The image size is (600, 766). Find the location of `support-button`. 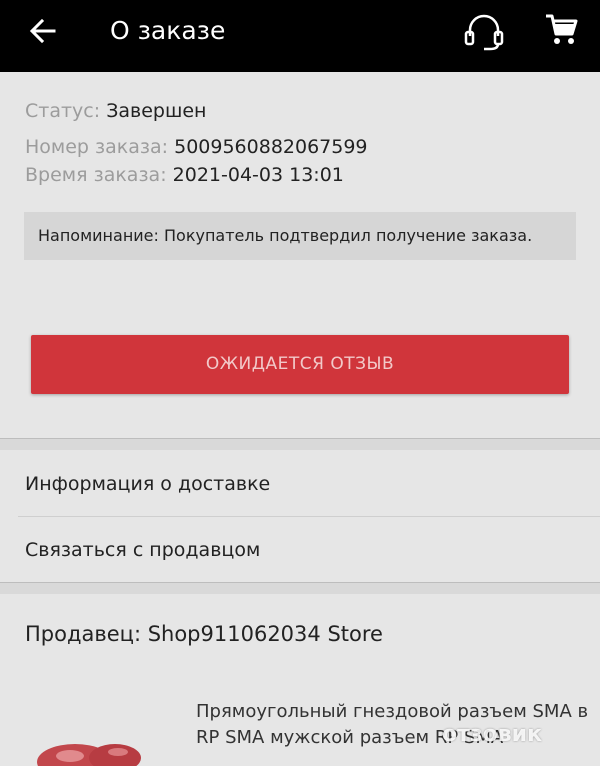

support-button is located at coordinates (484, 32).